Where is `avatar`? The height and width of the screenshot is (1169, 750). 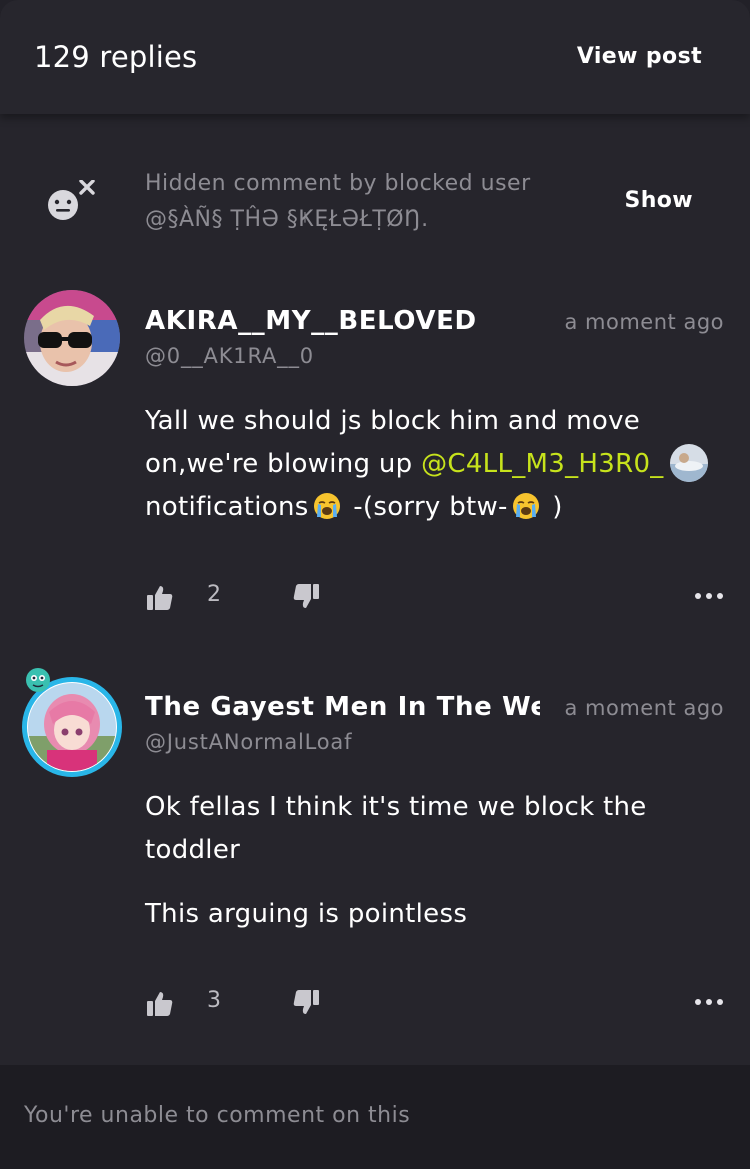 avatar is located at coordinates (72, 338).